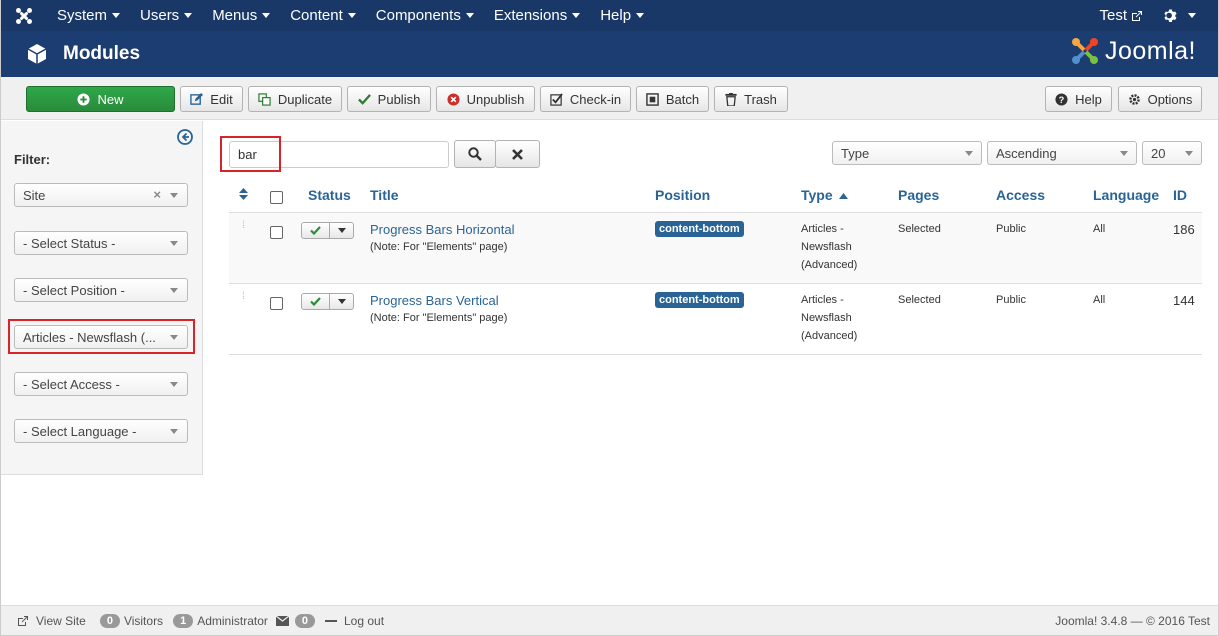  I want to click on unpublish-label: Unpublish, so click(495, 99).